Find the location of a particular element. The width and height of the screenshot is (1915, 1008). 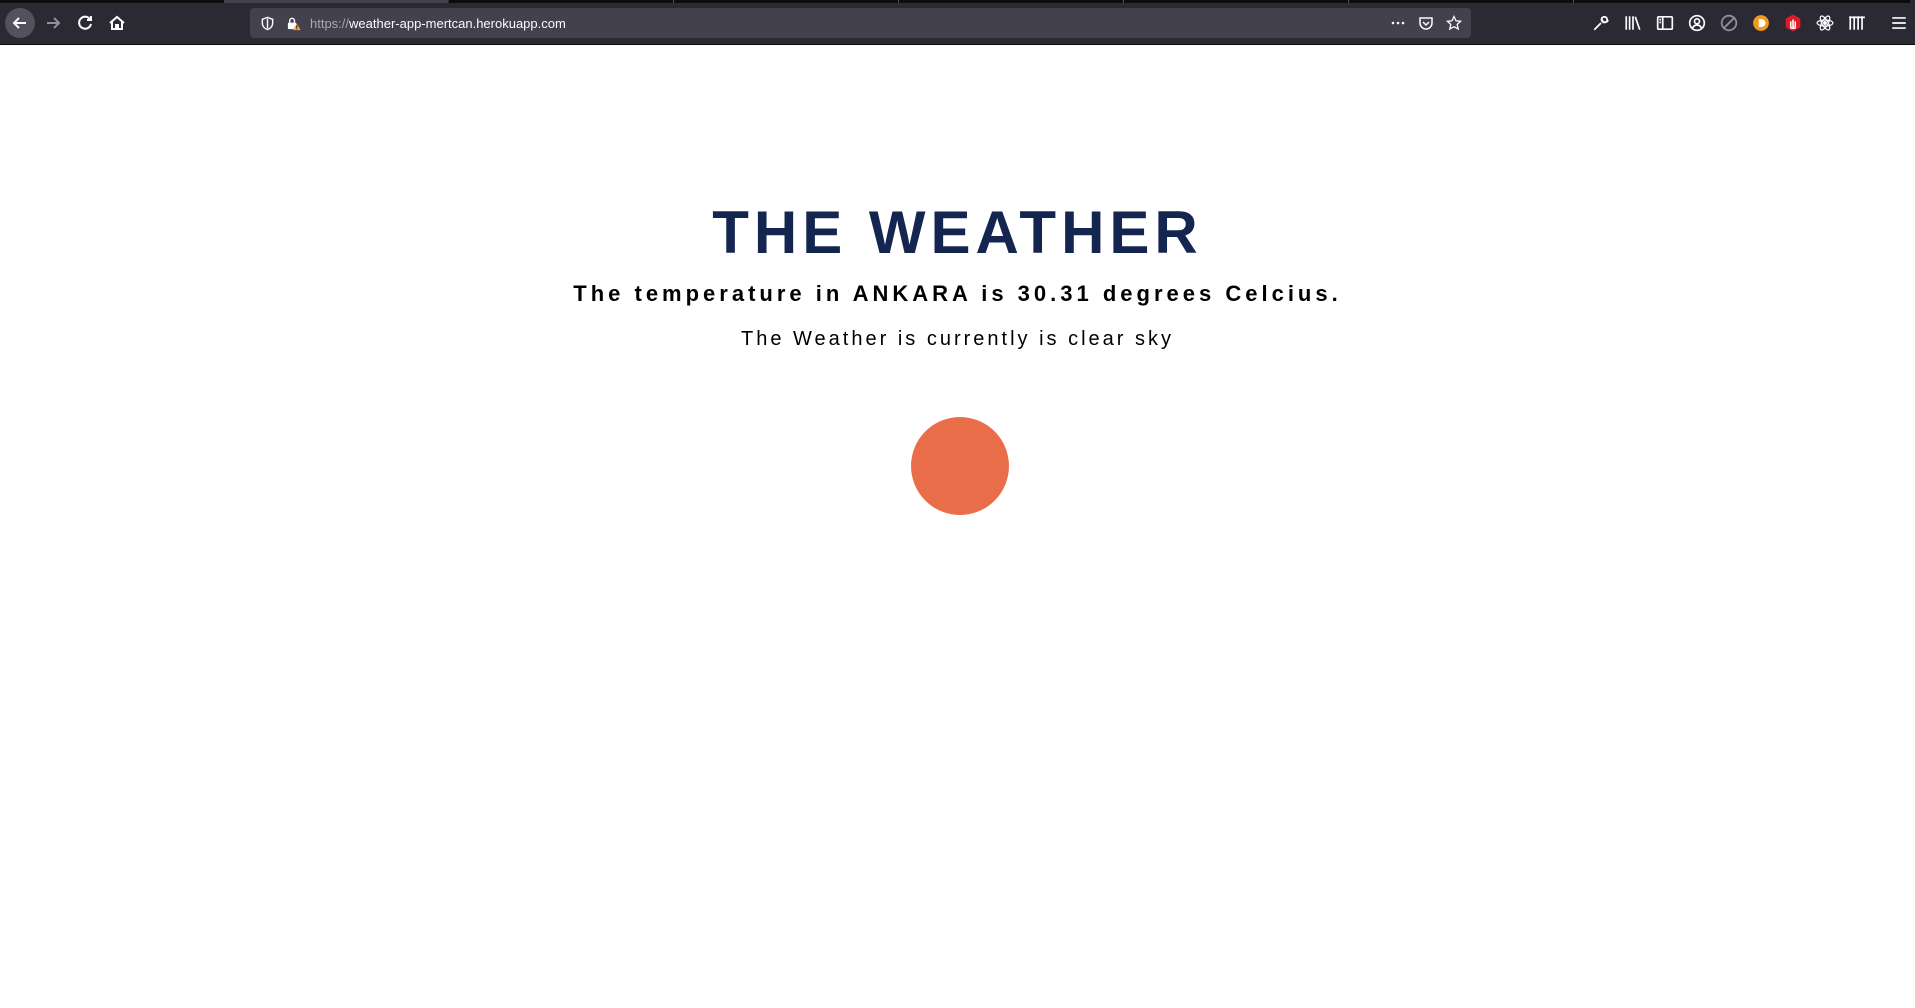

arrow-right-icon is located at coordinates (54, 23).